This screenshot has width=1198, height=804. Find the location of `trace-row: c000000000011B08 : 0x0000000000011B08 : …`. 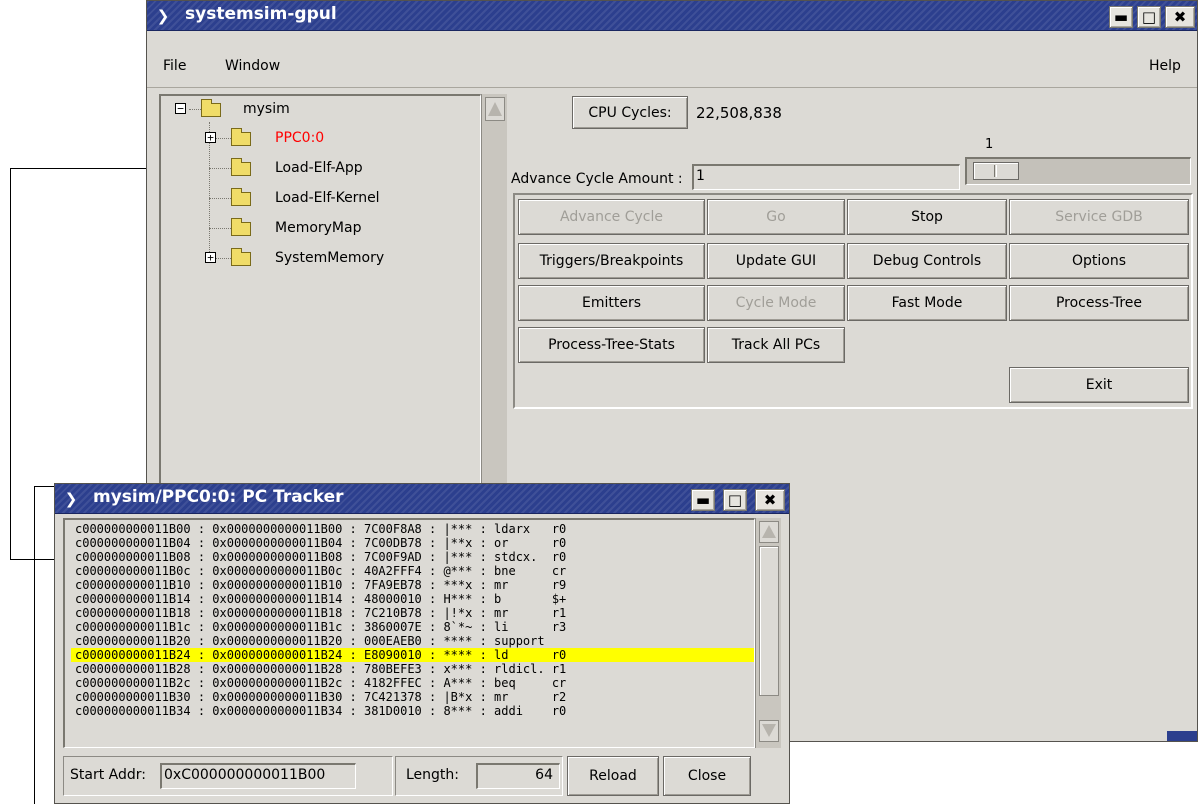

trace-row: c000000000011B08 : 0x0000000000011B08 : … is located at coordinates (412, 557).